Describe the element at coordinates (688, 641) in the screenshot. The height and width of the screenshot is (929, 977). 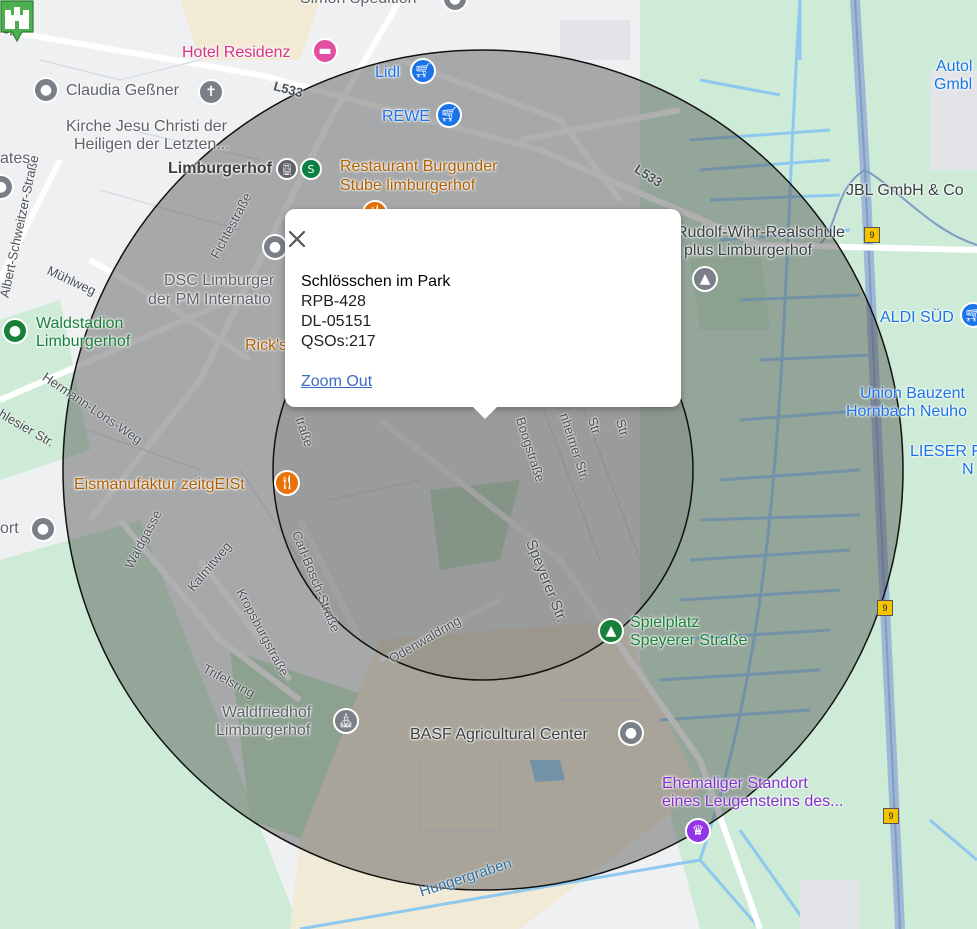
I see `place-label-spielplatz: Speyerer Straße` at that location.